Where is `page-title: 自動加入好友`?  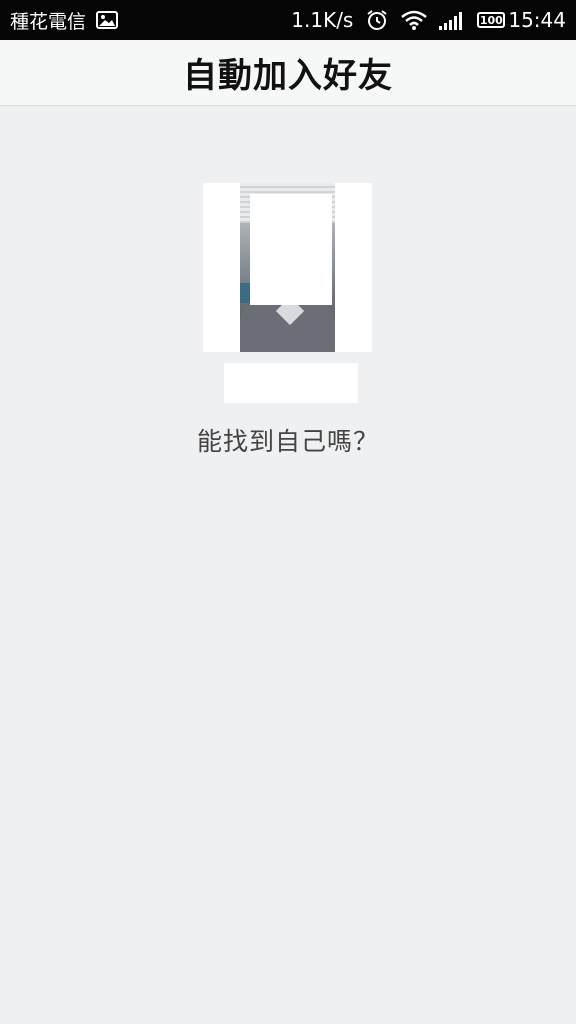 page-title: 自動加入好友 is located at coordinates (288, 76).